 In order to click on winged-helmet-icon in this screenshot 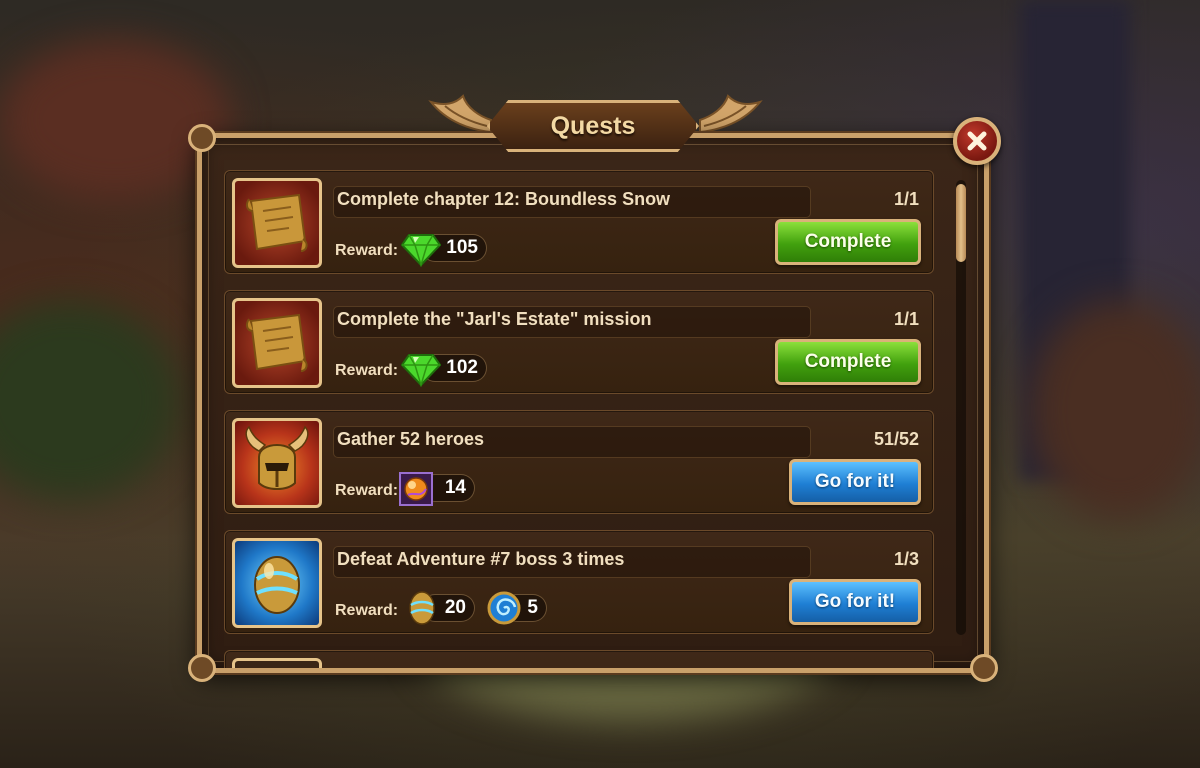, I will do `click(277, 463)`.